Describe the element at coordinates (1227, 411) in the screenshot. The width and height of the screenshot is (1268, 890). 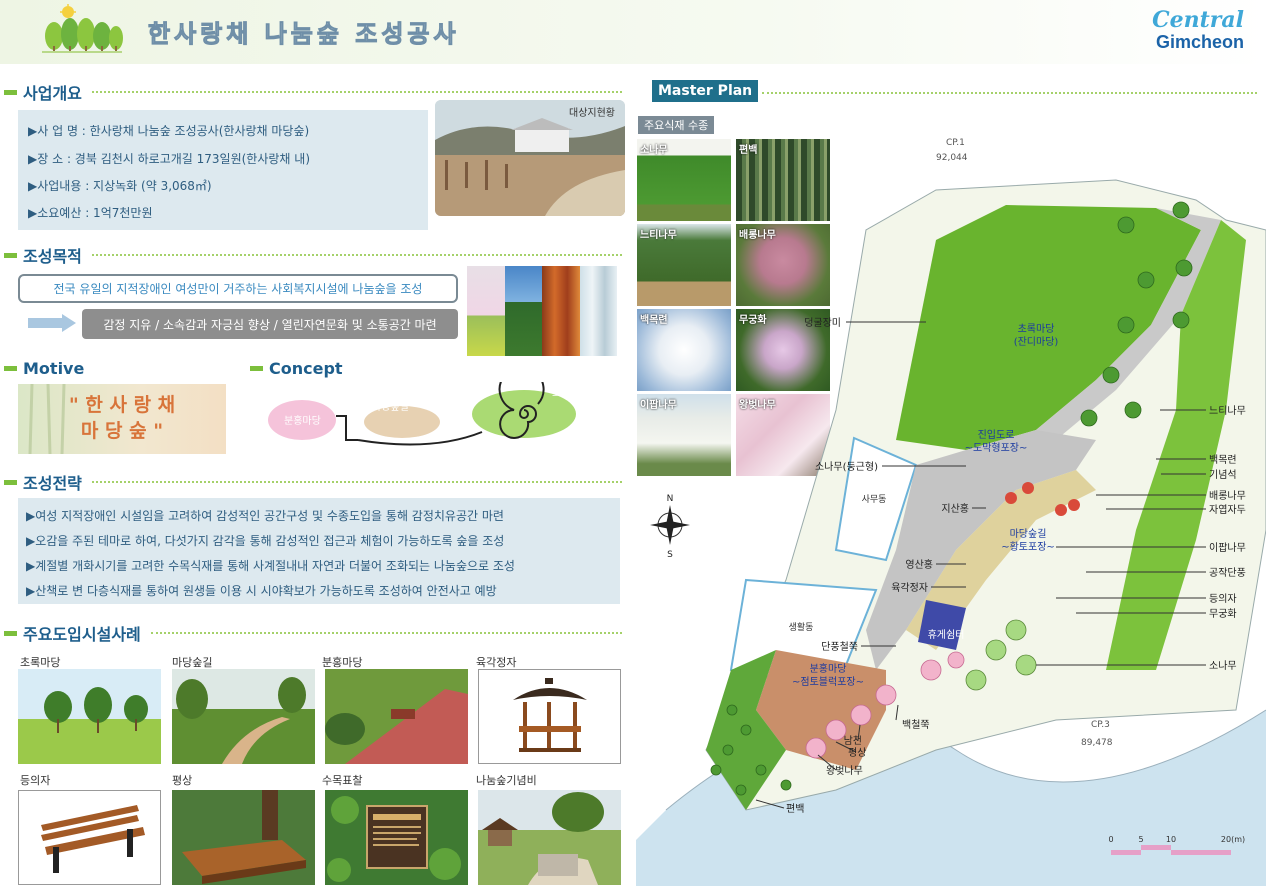
I see `callout: 느티나무` at that location.